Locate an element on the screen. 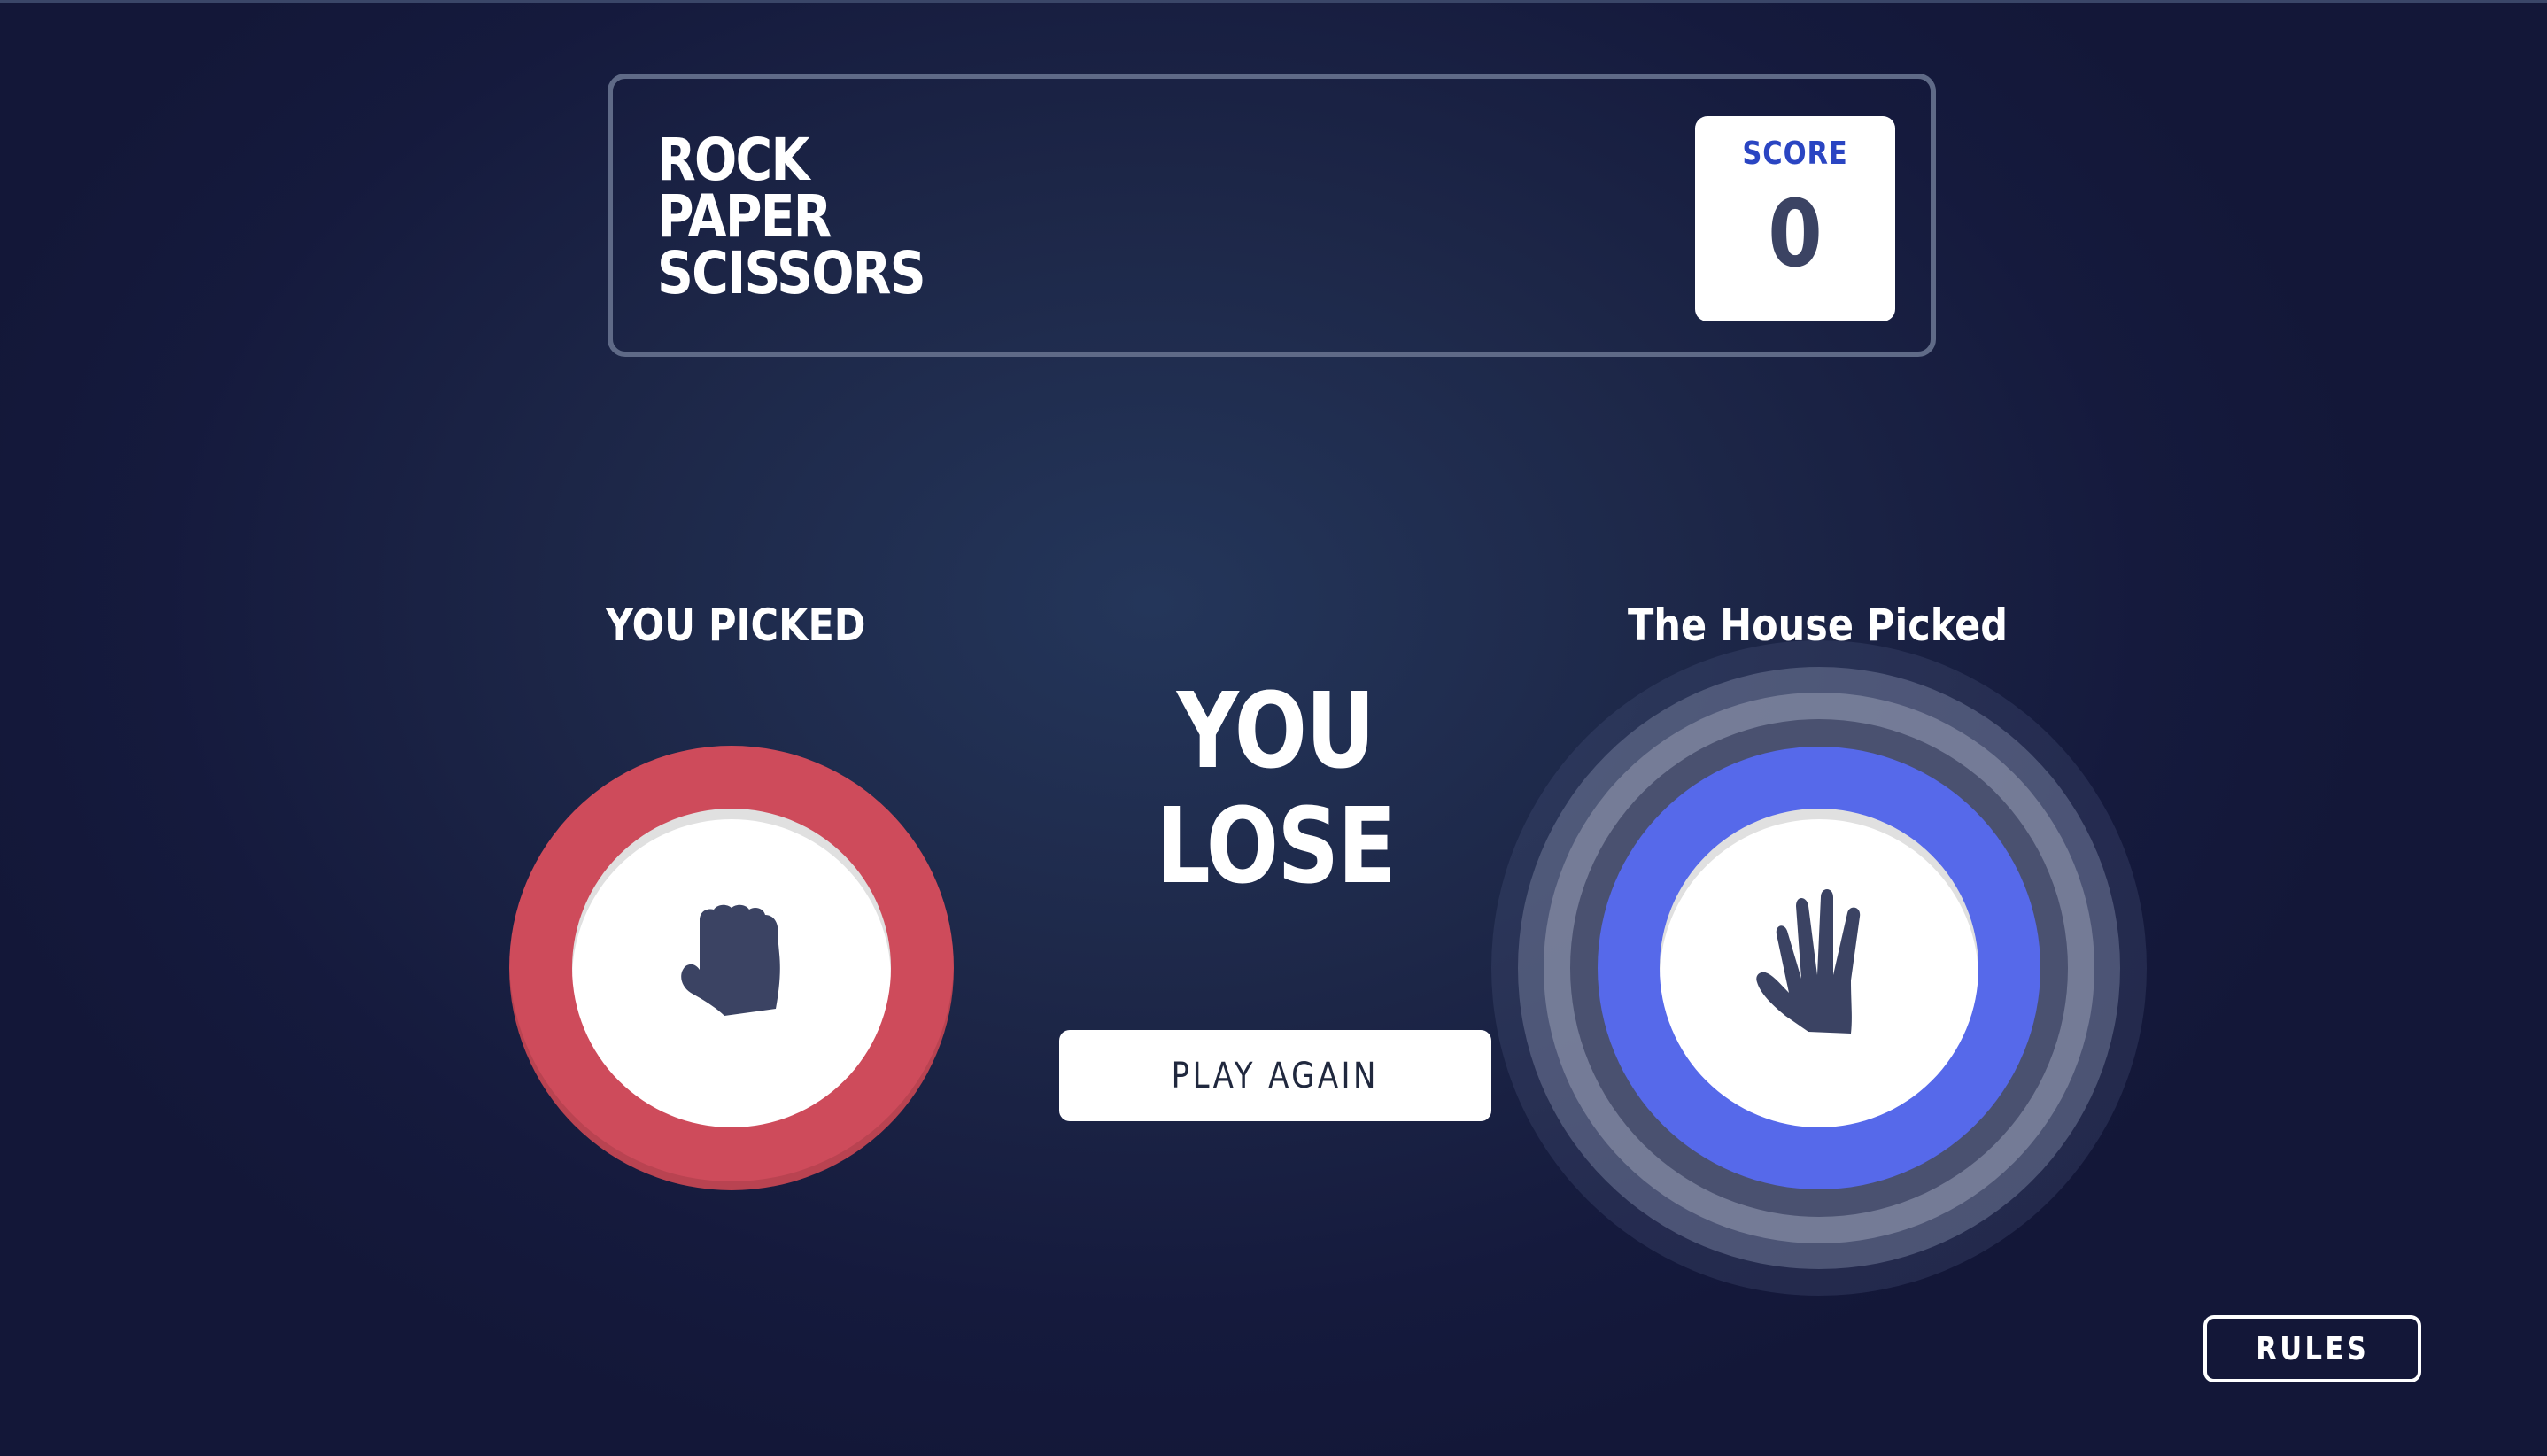 The width and height of the screenshot is (2547, 1456). game-title: ROCK PAPER SCISSORS is located at coordinates (792, 216).